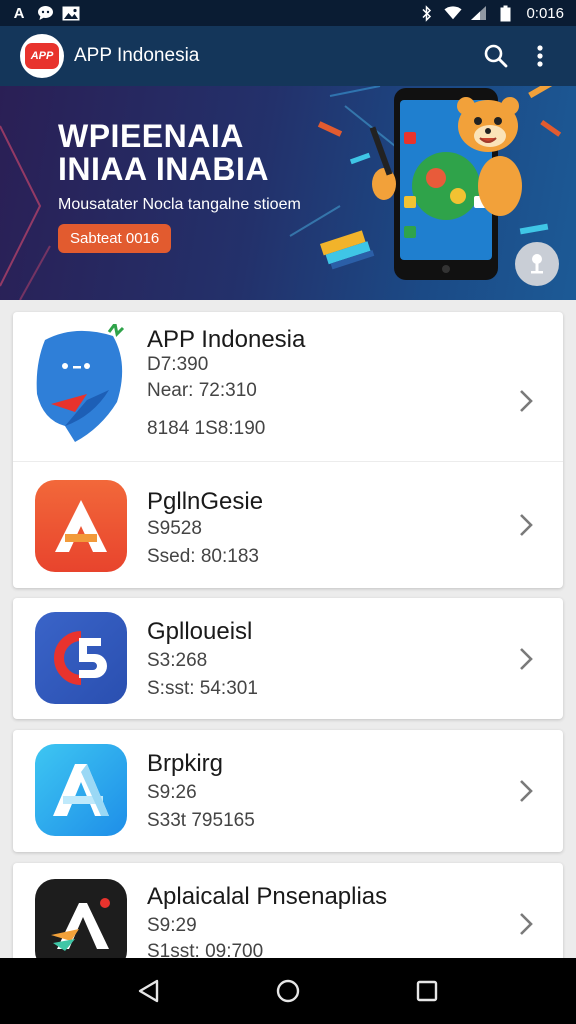  What do you see at coordinates (202, 688) in the screenshot?
I see `app-meta-line2: S:sst: 54:301` at bounding box center [202, 688].